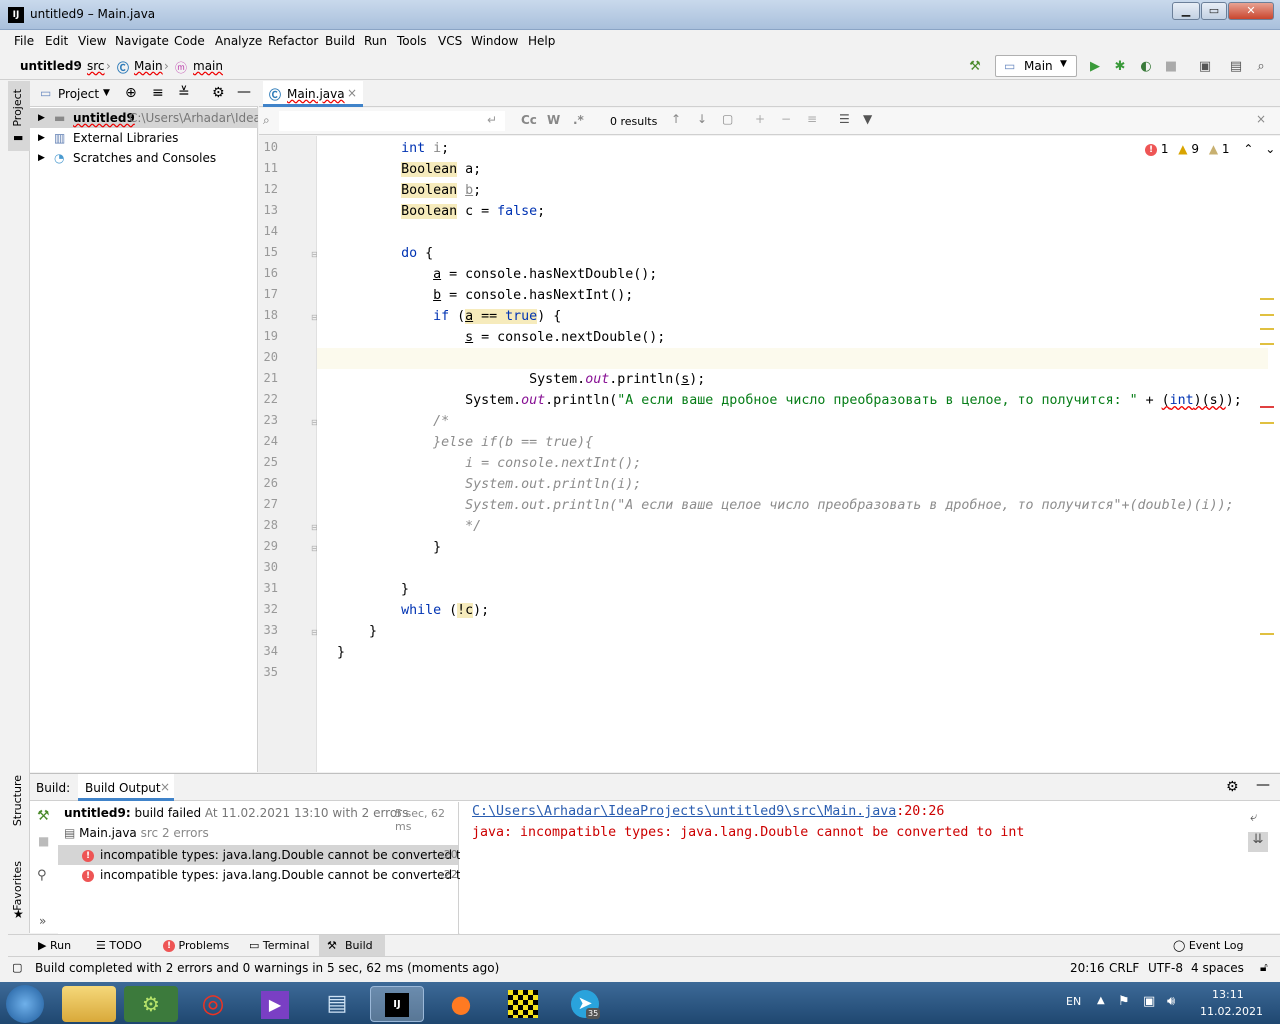 Image resolution: width=1280 pixels, height=1024 pixels. What do you see at coordinates (702, 119) in the screenshot?
I see `arrow-down-icon: ↓` at bounding box center [702, 119].